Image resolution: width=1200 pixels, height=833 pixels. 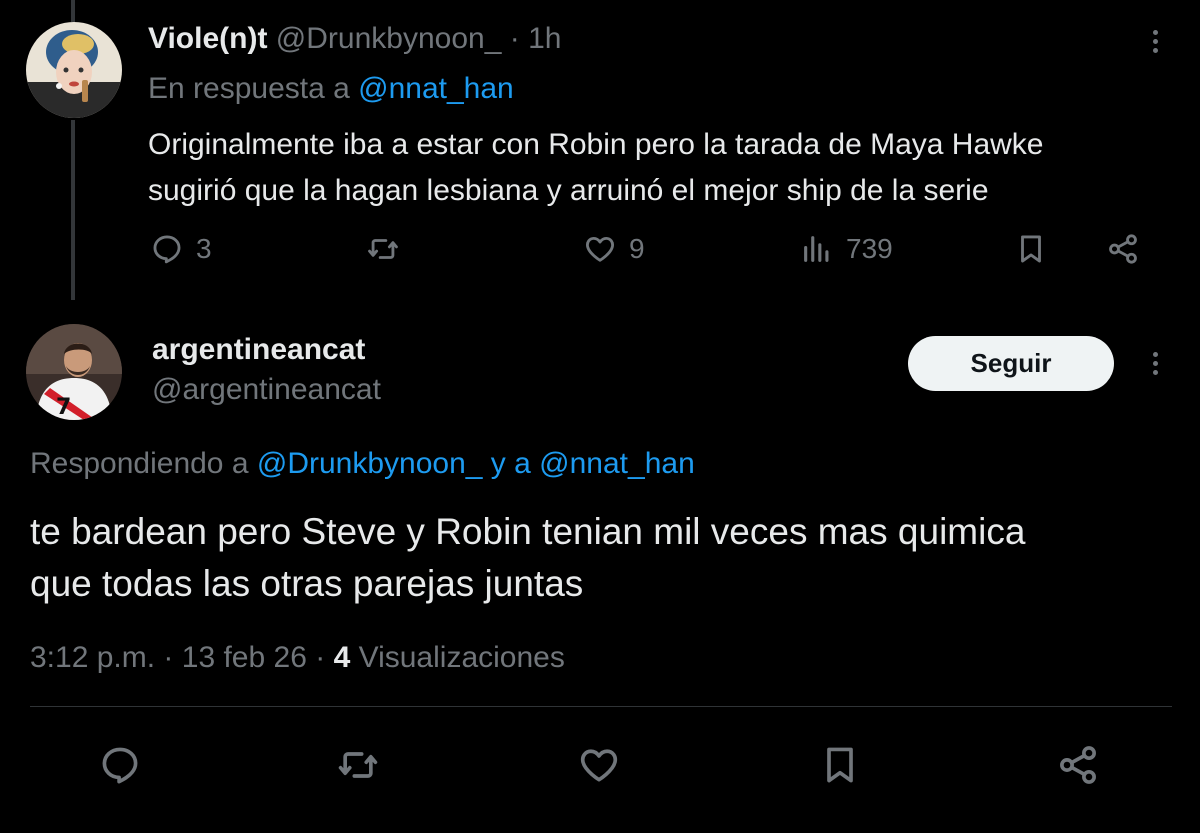 I want to click on tweet1-views-button: 739, so click(x=846, y=249).